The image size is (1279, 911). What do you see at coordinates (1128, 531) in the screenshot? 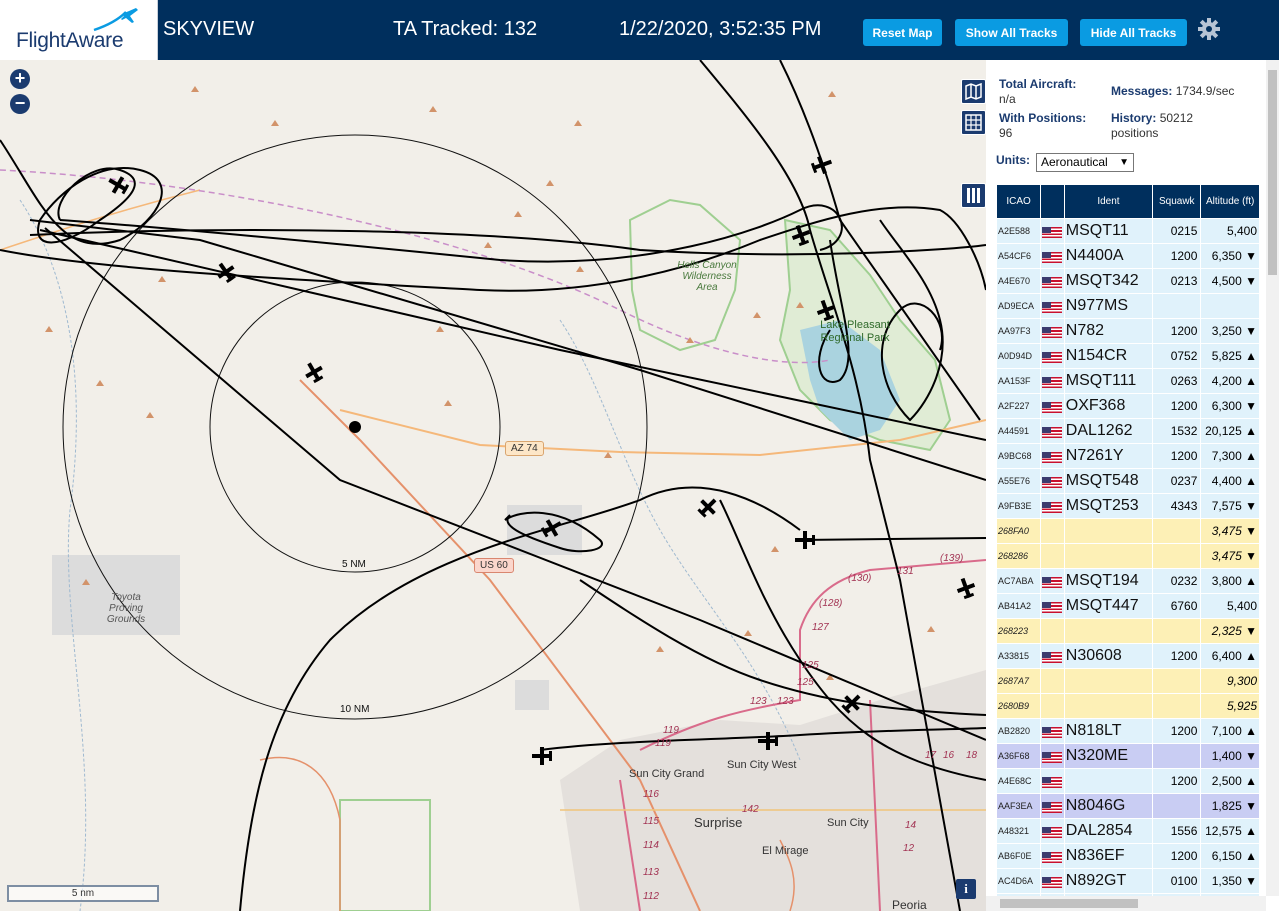
I see `table-row: 268FA0 3,475 ▼` at bounding box center [1128, 531].